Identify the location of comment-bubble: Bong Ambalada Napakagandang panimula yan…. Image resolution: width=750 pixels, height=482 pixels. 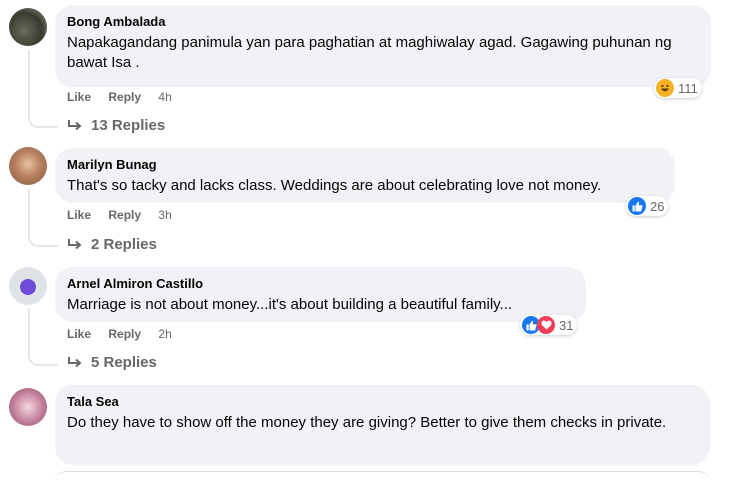
(383, 46).